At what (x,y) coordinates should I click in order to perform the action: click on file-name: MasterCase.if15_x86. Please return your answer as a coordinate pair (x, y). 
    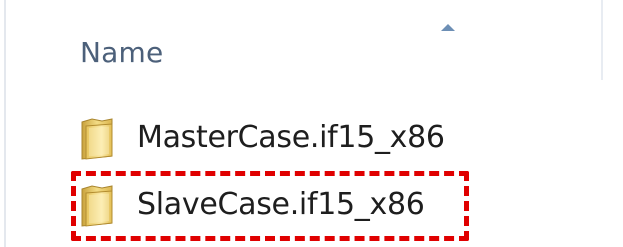
    Looking at the image, I should click on (291, 137).